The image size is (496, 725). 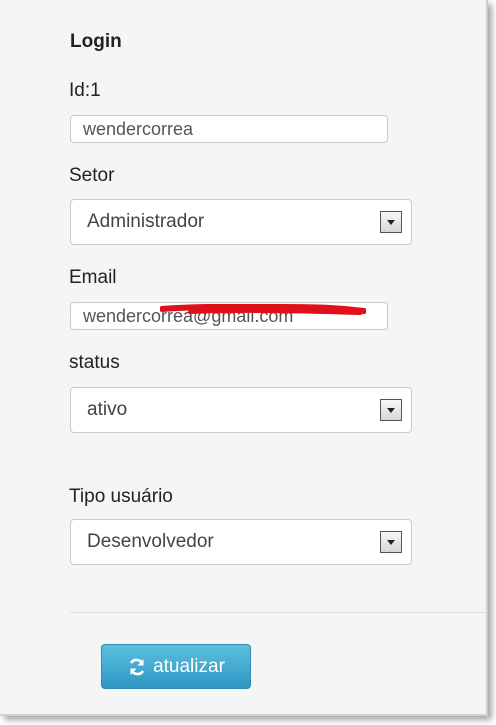 I want to click on tipo-usuario-label: Tipo usuário, so click(x=121, y=496).